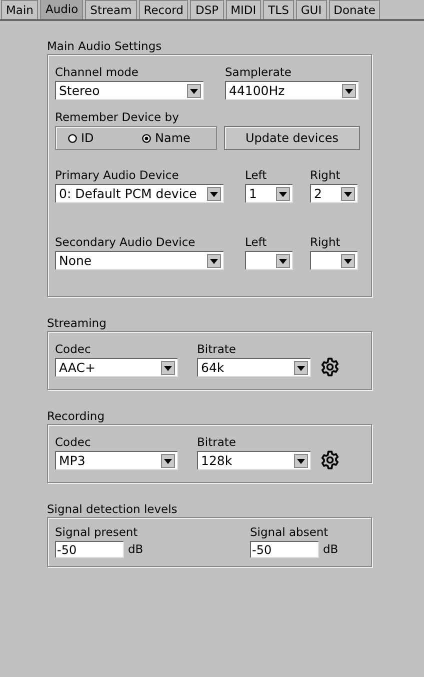 Image resolution: width=424 pixels, height=677 pixels. Describe the element at coordinates (354, 9) in the screenshot. I see `tab: Donate` at that location.